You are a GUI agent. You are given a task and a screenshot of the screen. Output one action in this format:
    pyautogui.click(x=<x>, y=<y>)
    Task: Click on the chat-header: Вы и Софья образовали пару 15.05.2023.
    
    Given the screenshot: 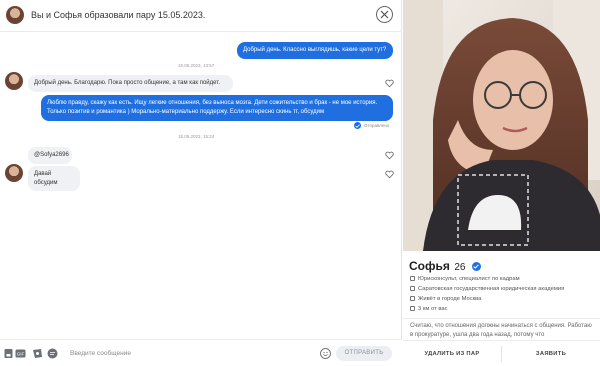 What is the action you would take?
    pyautogui.click(x=201, y=16)
    